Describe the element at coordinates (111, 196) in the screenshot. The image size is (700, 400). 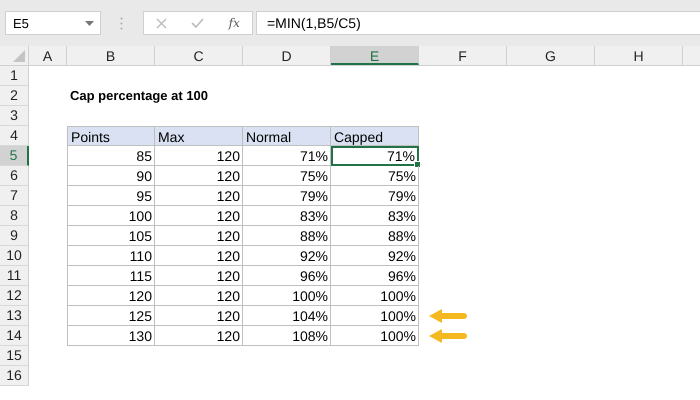
I see `table-cell: 95` at that location.